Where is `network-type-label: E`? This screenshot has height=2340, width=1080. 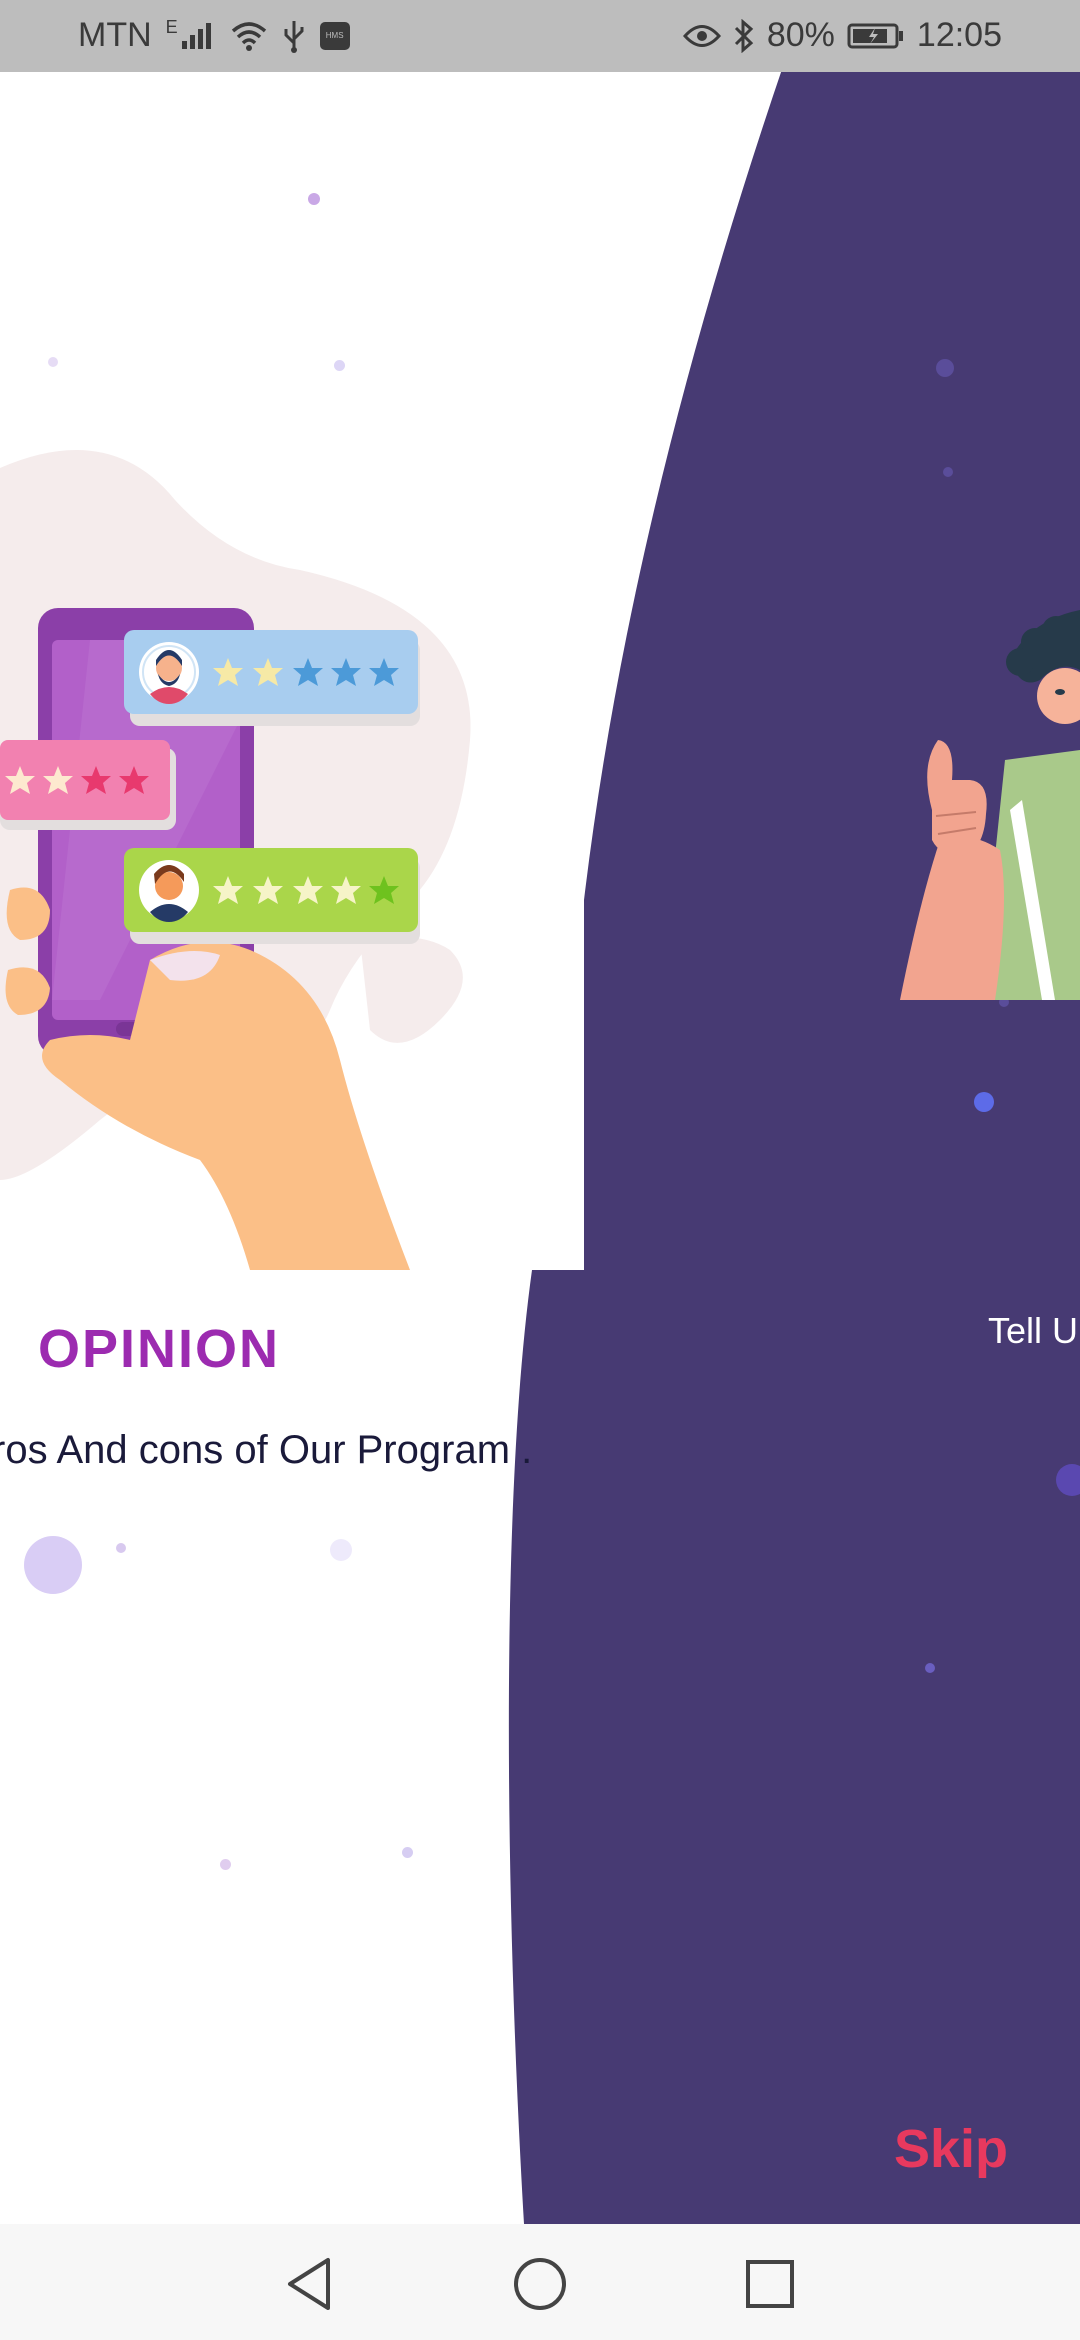 network-type-label: E is located at coordinates (171, 27).